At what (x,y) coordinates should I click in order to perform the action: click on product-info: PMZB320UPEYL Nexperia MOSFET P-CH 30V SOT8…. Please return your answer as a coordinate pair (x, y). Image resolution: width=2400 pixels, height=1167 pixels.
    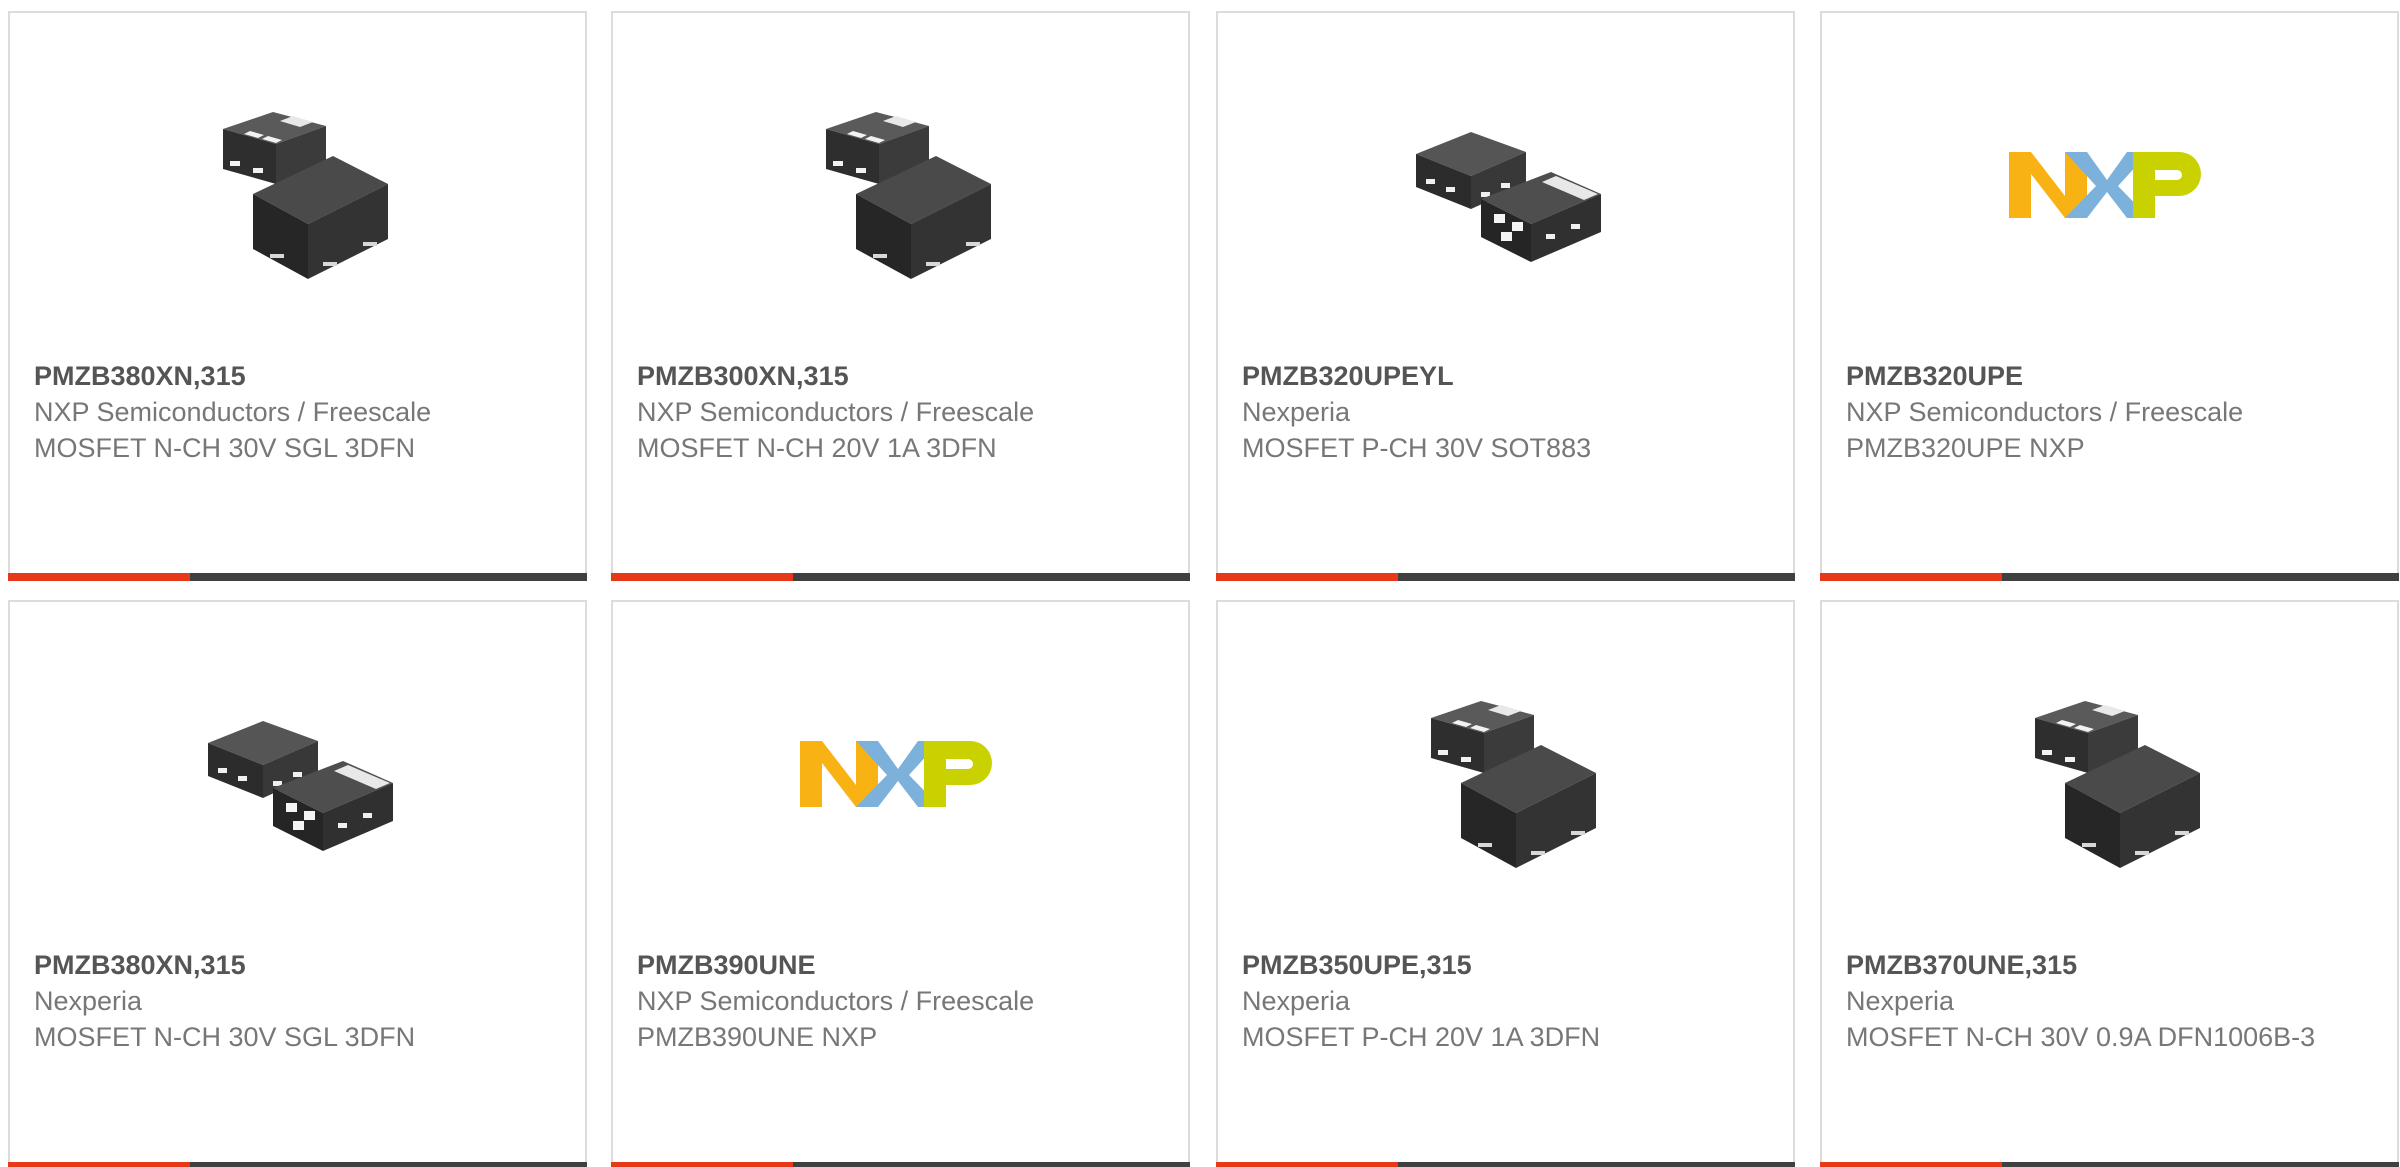
    Looking at the image, I should click on (1505, 412).